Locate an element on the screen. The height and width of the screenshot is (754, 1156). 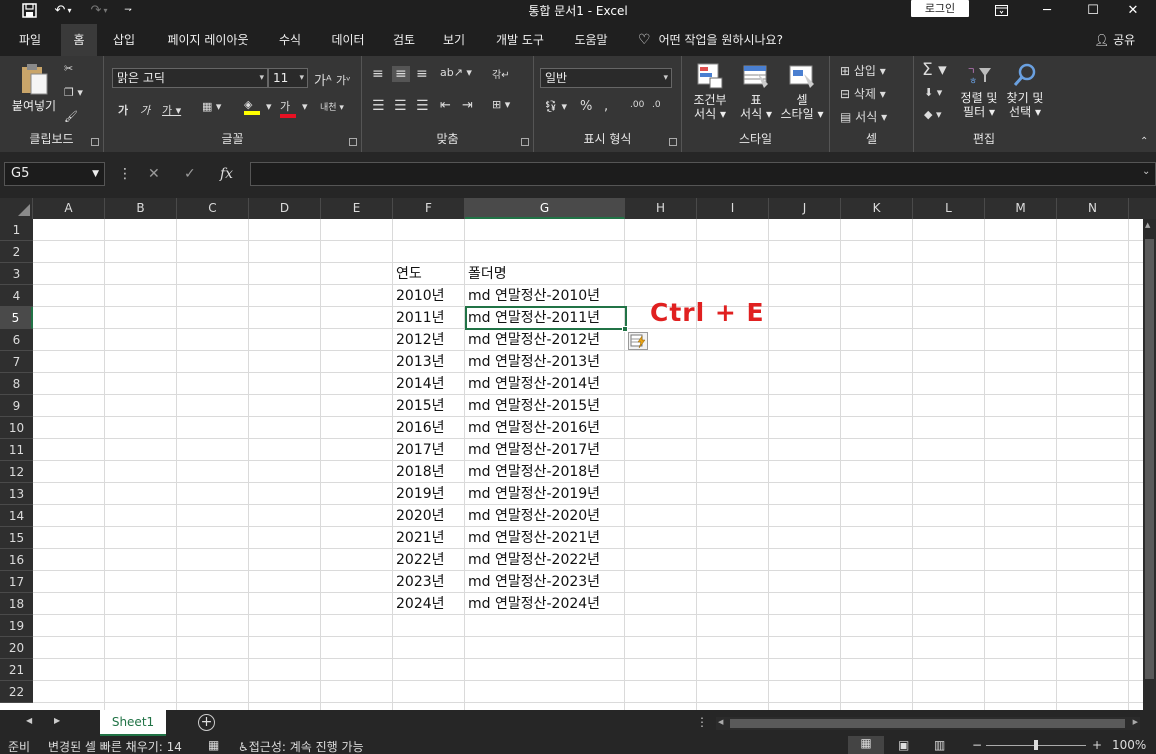
alignment-launcher-icon is located at coordinates (525, 142).